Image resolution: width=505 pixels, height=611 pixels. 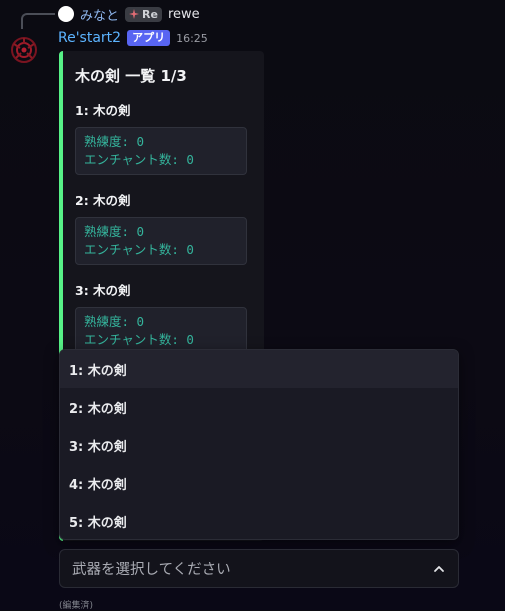 What do you see at coordinates (192, 38) in the screenshot?
I see `timestamp: 16:25` at bounding box center [192, 38].